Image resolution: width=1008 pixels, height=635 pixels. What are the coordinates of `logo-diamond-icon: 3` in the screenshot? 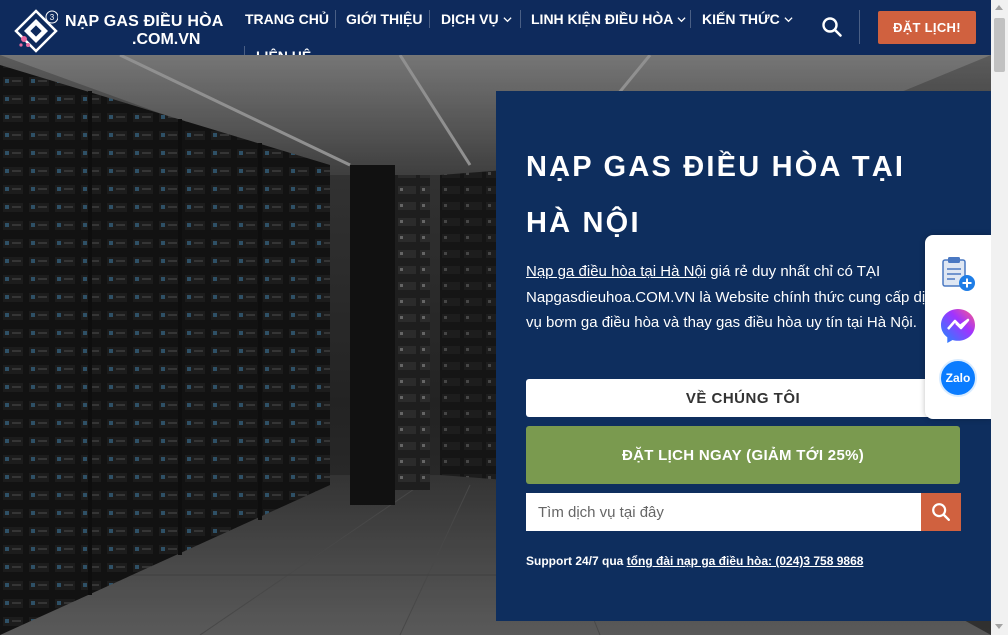 It's located at (36, 31).